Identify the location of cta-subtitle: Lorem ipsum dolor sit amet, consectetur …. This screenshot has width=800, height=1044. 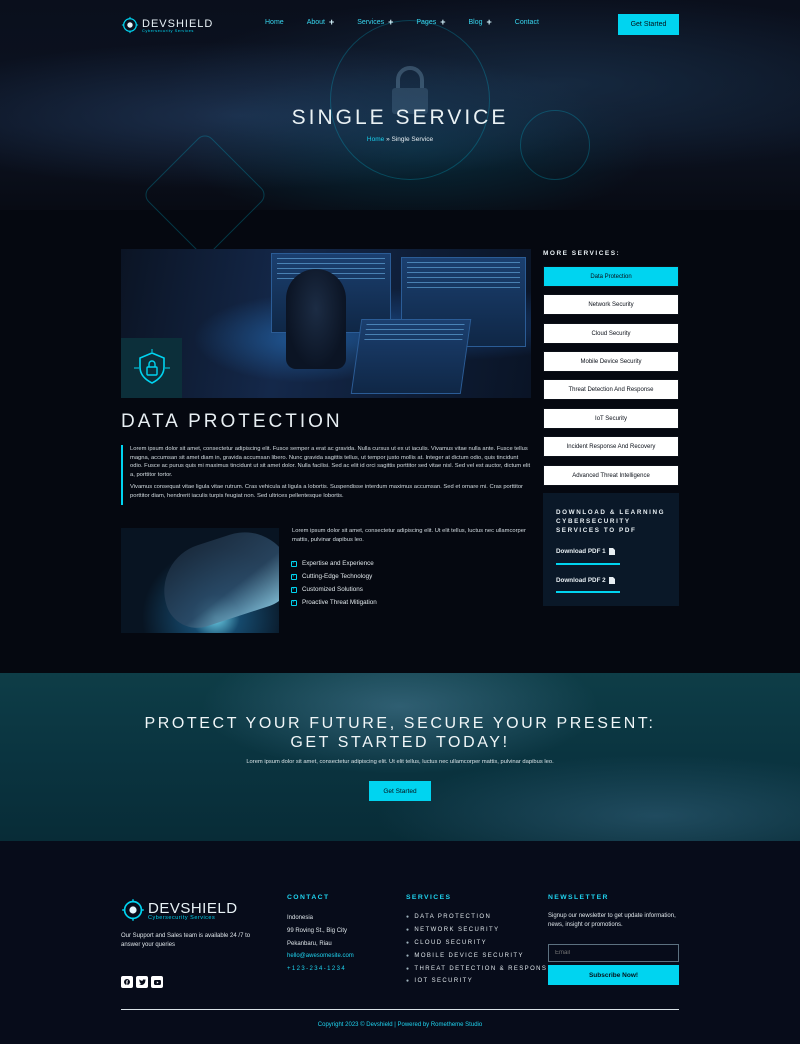
(400, 762).